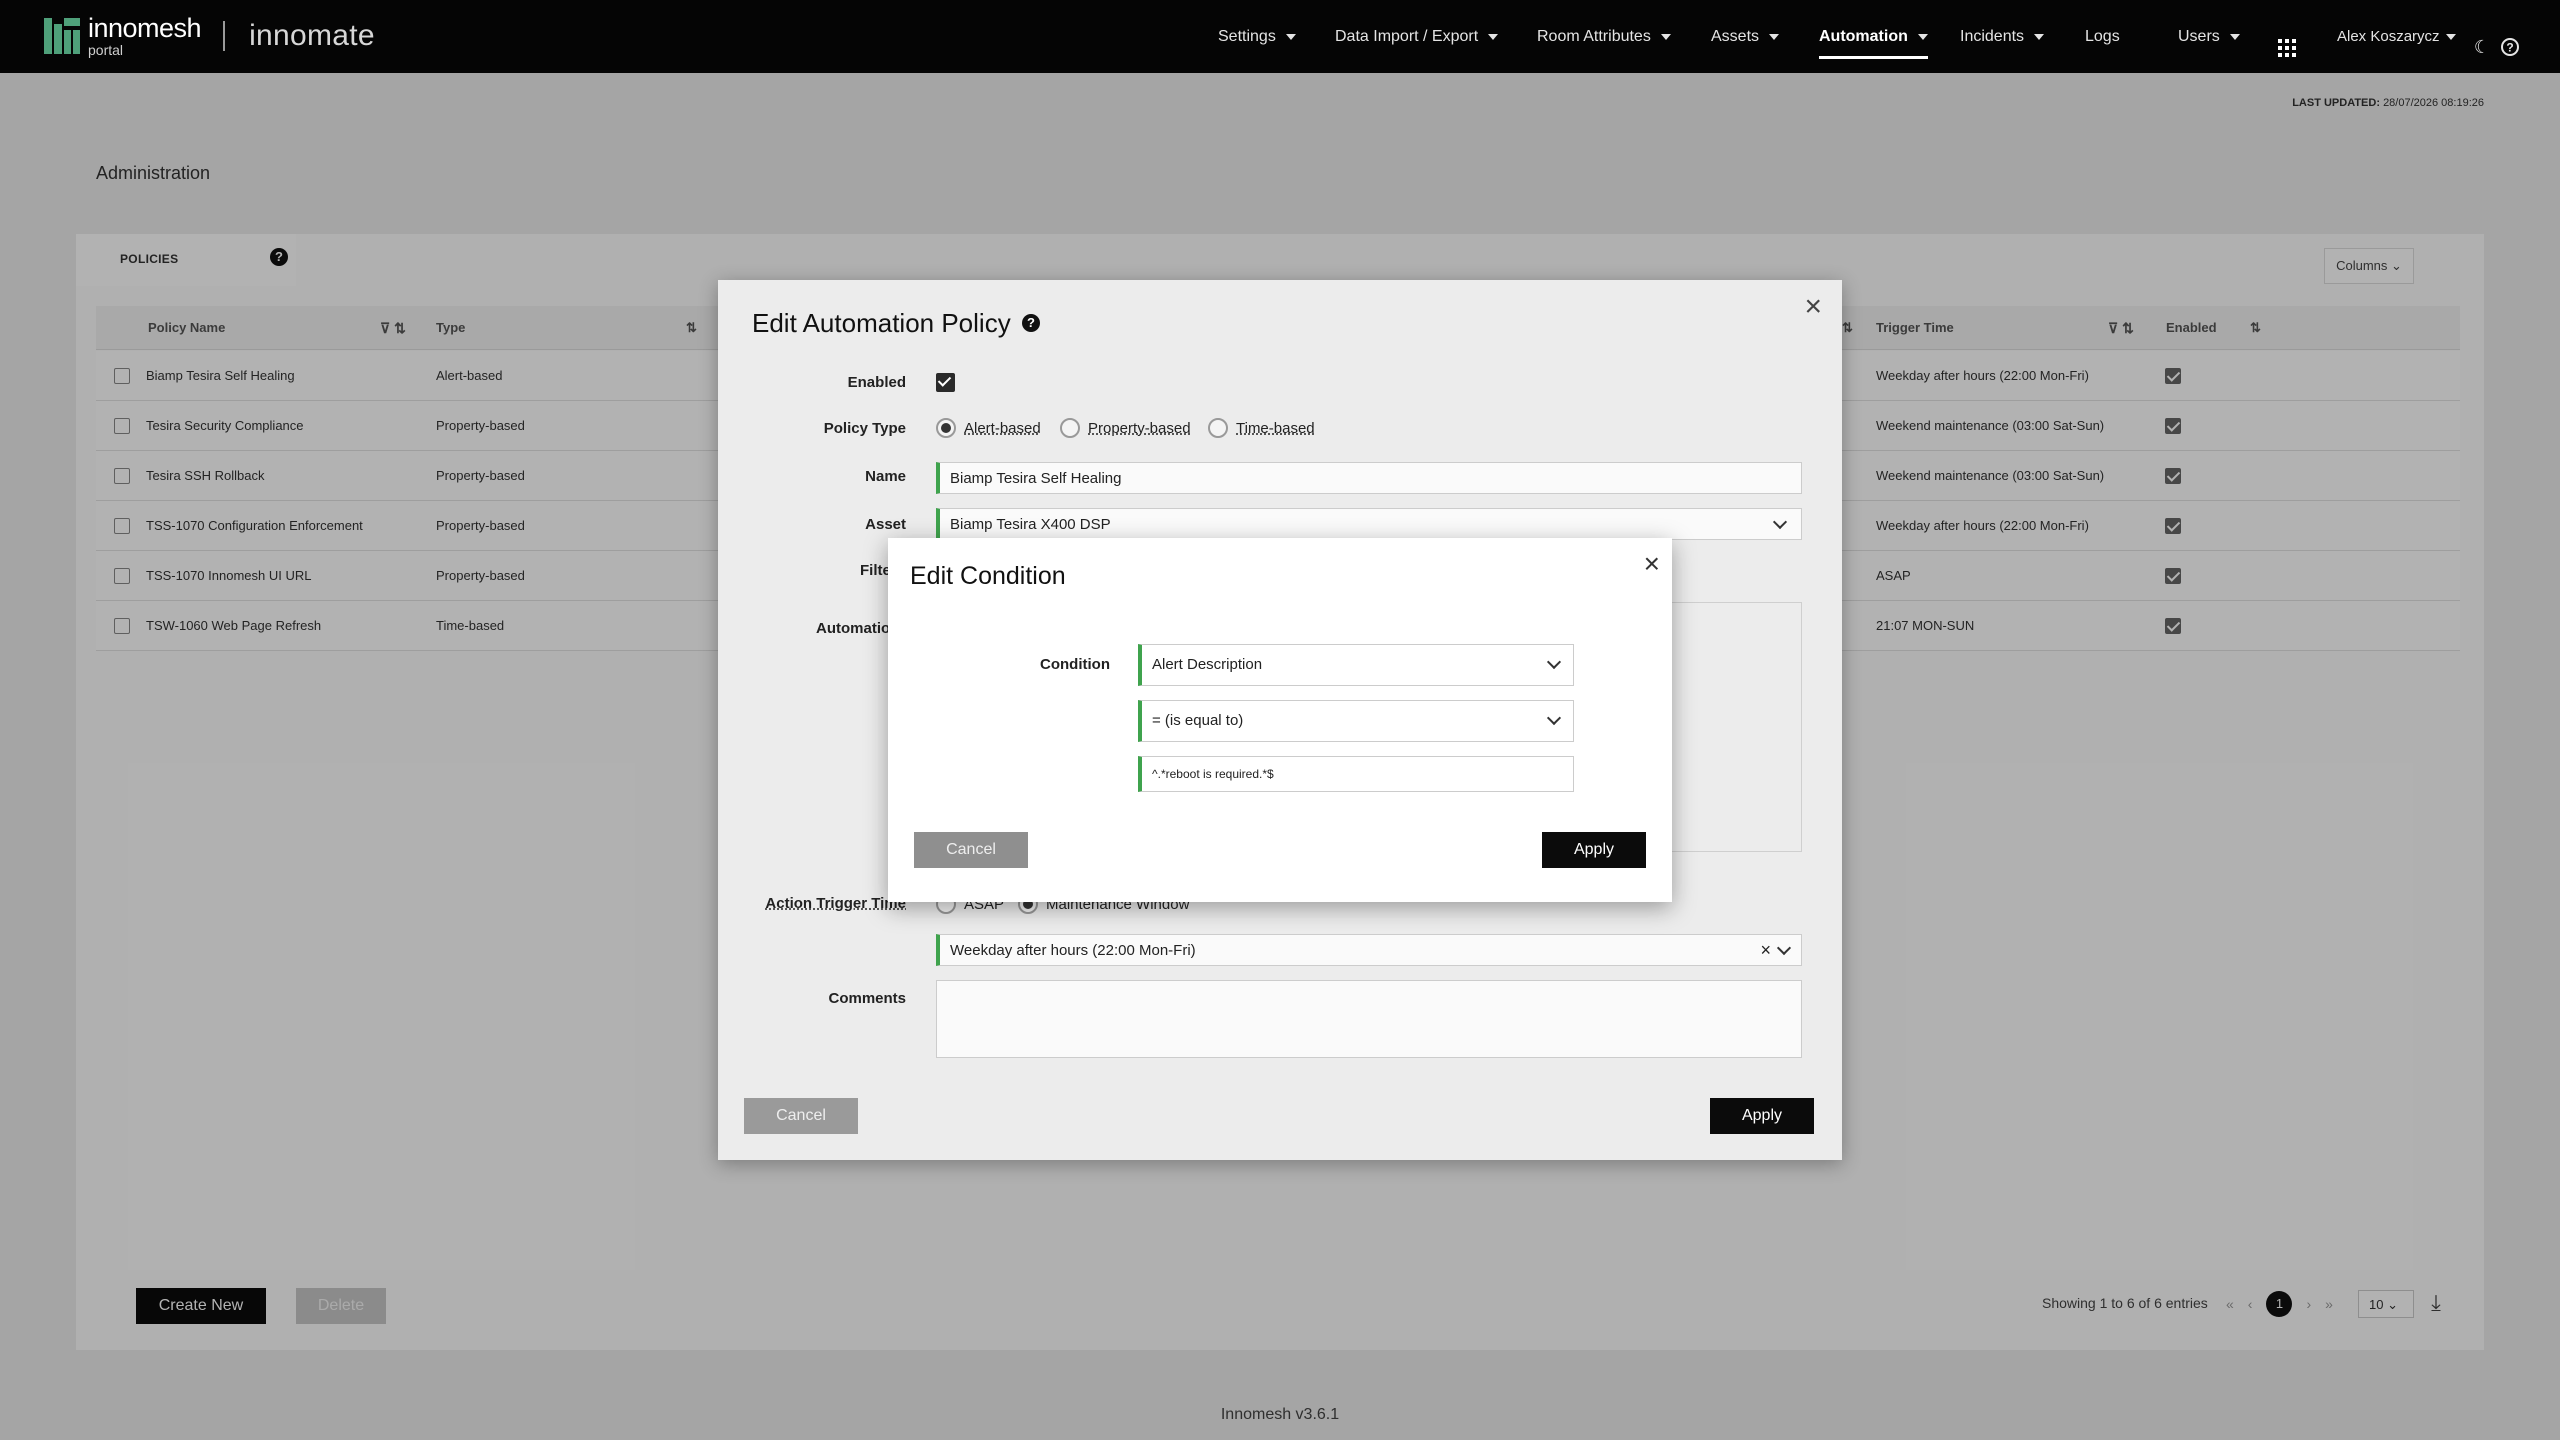  I want to click on asset-label: Asset, so click(885, 524).